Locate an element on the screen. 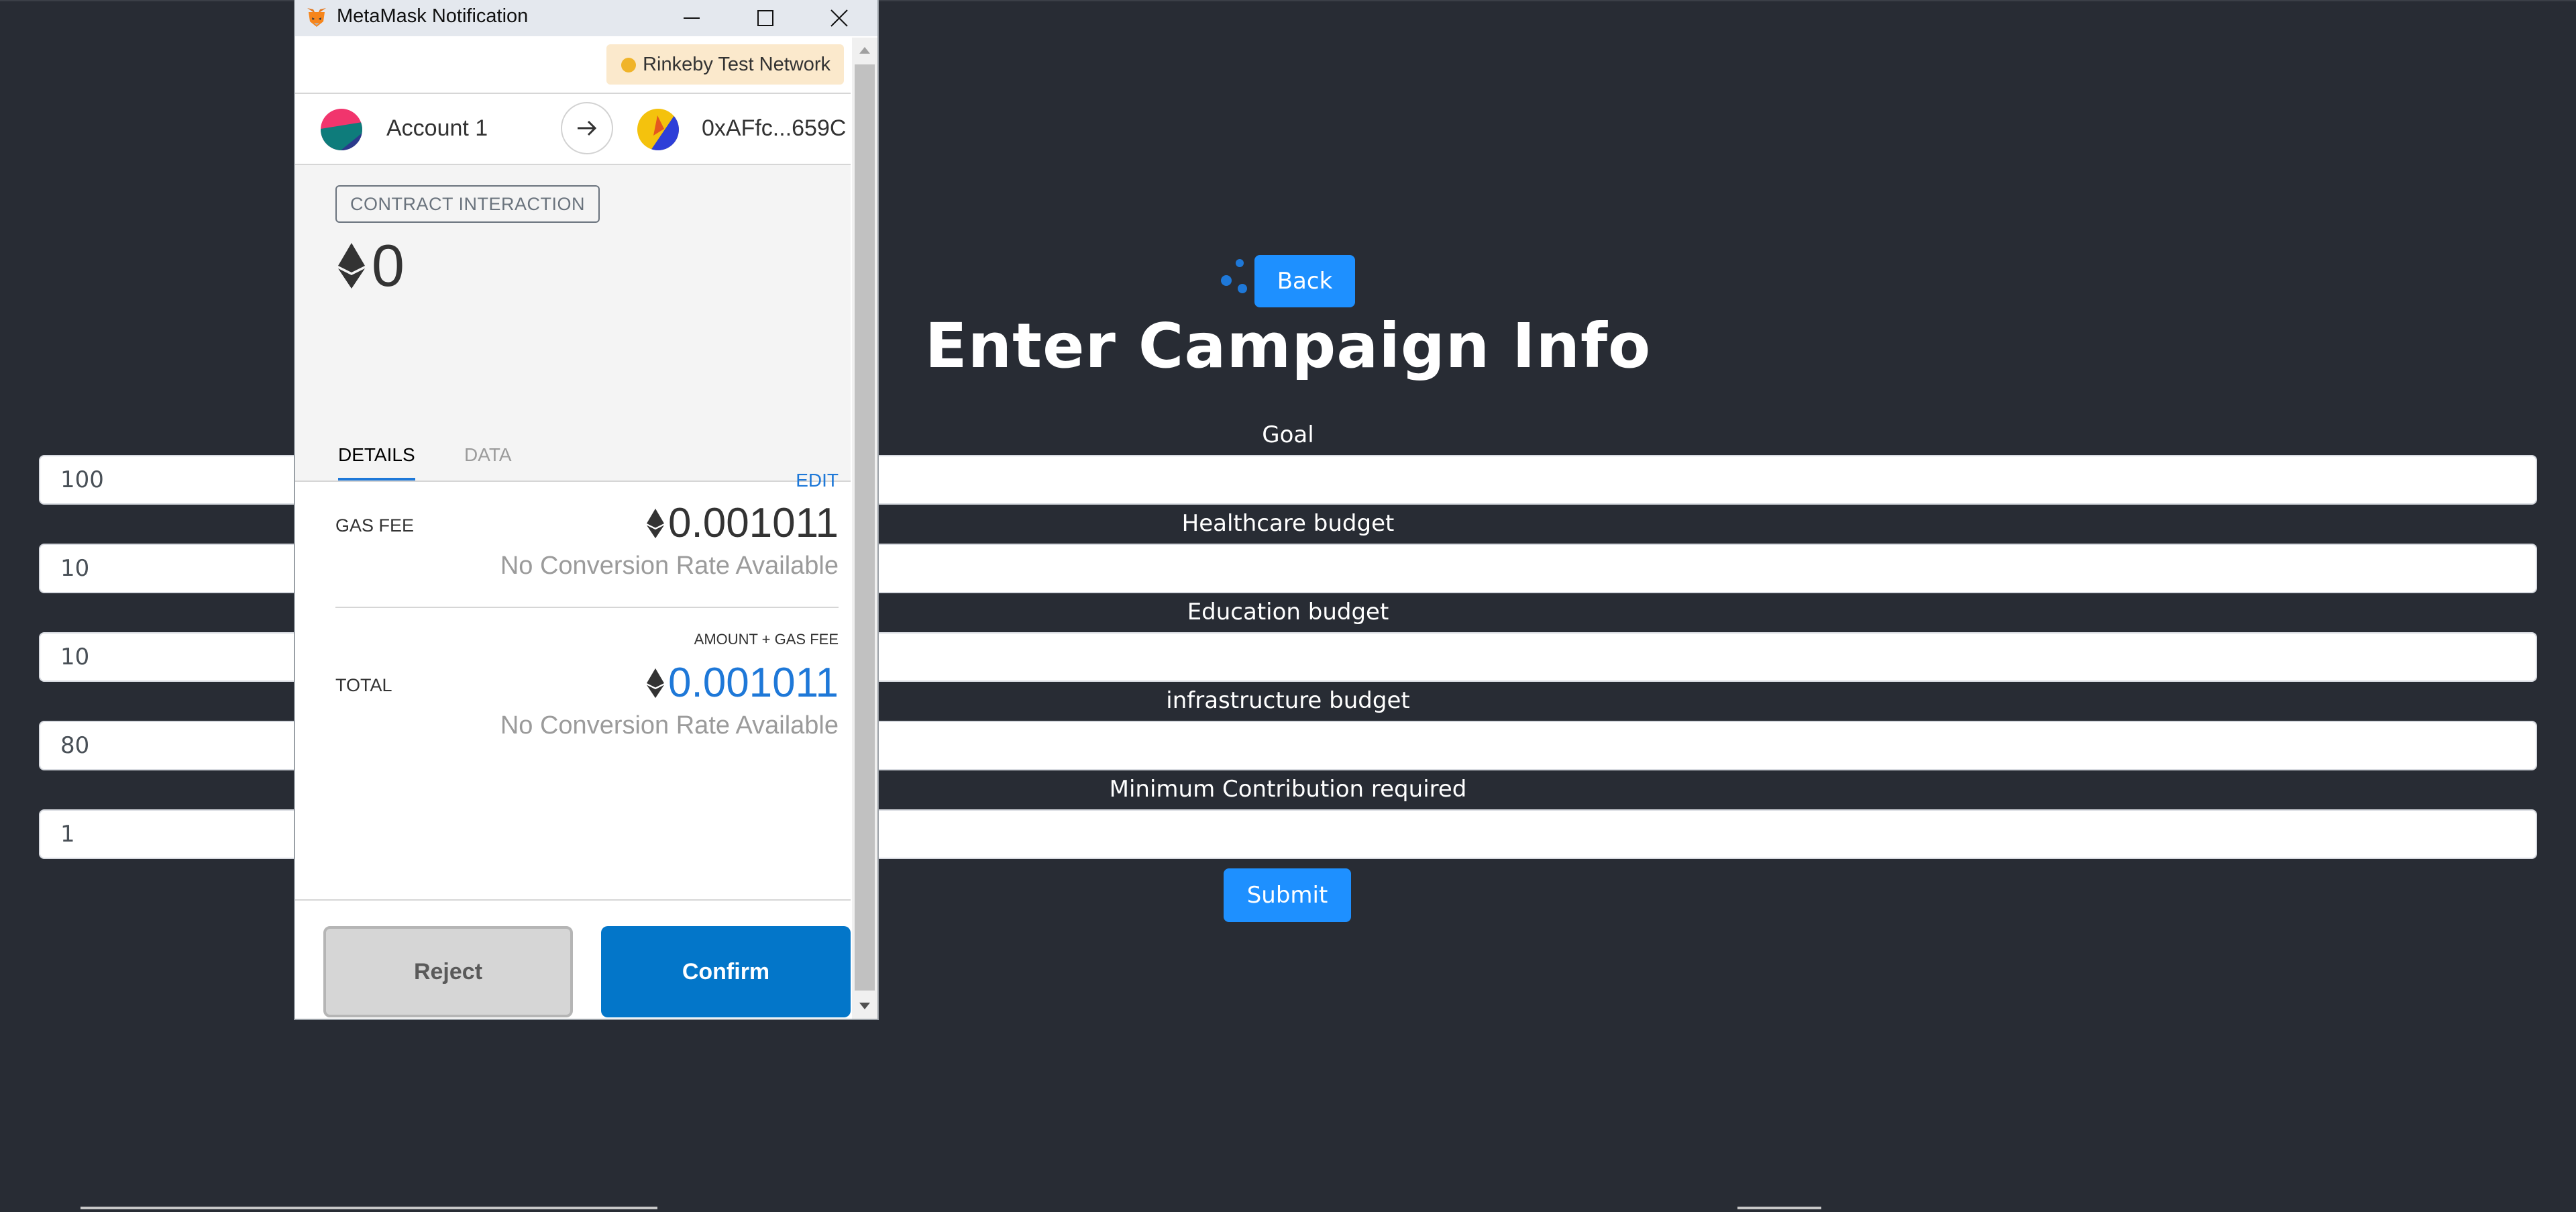  gas-fee-conversion: No Conversion Rate Available is located at coordinates (669, 566).